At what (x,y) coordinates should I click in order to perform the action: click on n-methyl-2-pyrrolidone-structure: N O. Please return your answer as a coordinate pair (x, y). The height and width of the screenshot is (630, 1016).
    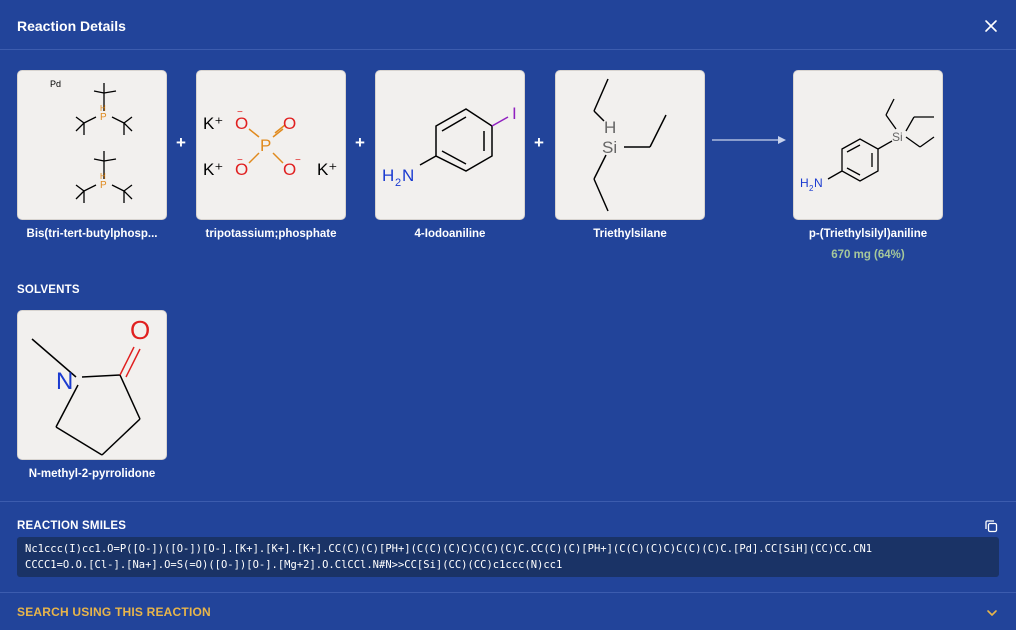
    Looking at the image, I should click on (92, 385).